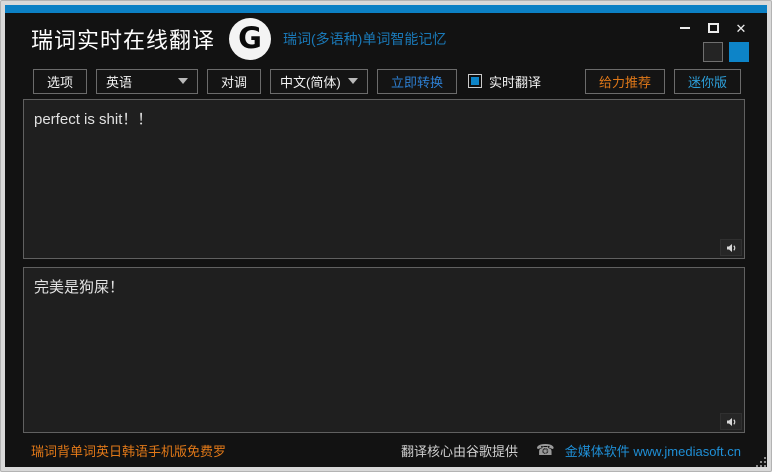 The image size is (772, 472). Describe the element at coordinates (386, 9) in the screenshot. I see `titlebar-accent-strip` at that location.